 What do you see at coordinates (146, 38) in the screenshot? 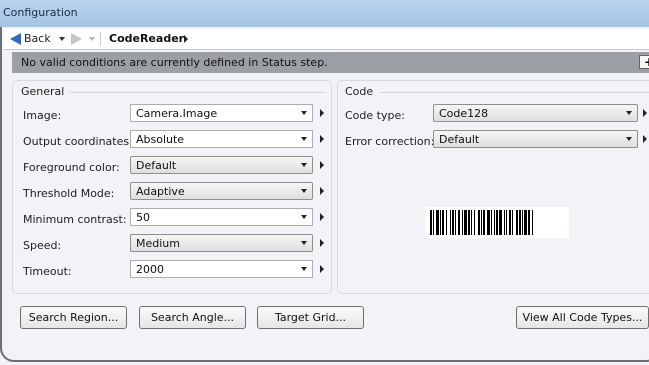
I see `breadcrumb-codereader: CodeReader` at bounding box center [146, 38].